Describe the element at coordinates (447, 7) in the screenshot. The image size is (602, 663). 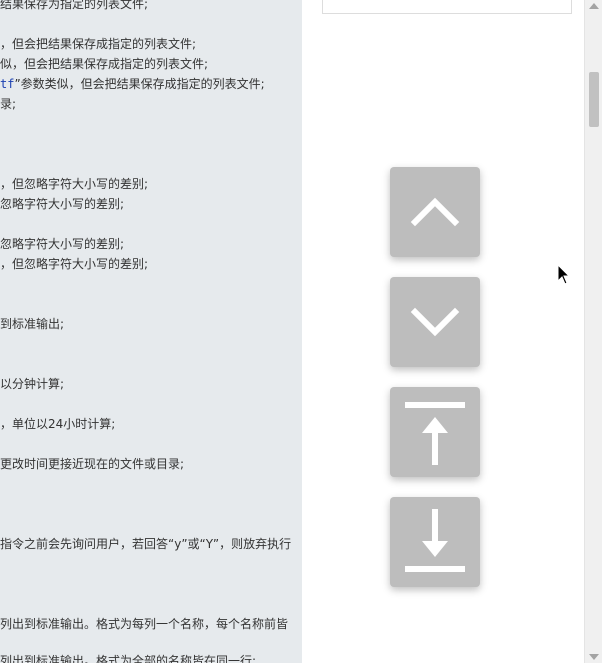
I see `sidebar-box` at that location.